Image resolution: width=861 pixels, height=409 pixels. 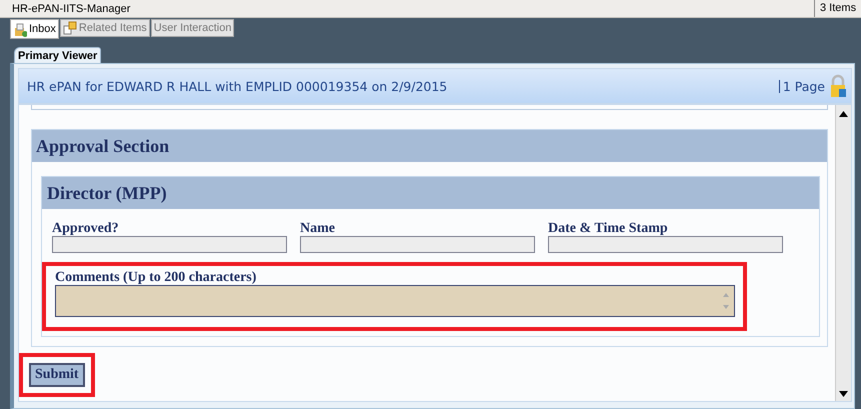 I want to click on field-label: Approved?, so click(x=85, y=228).